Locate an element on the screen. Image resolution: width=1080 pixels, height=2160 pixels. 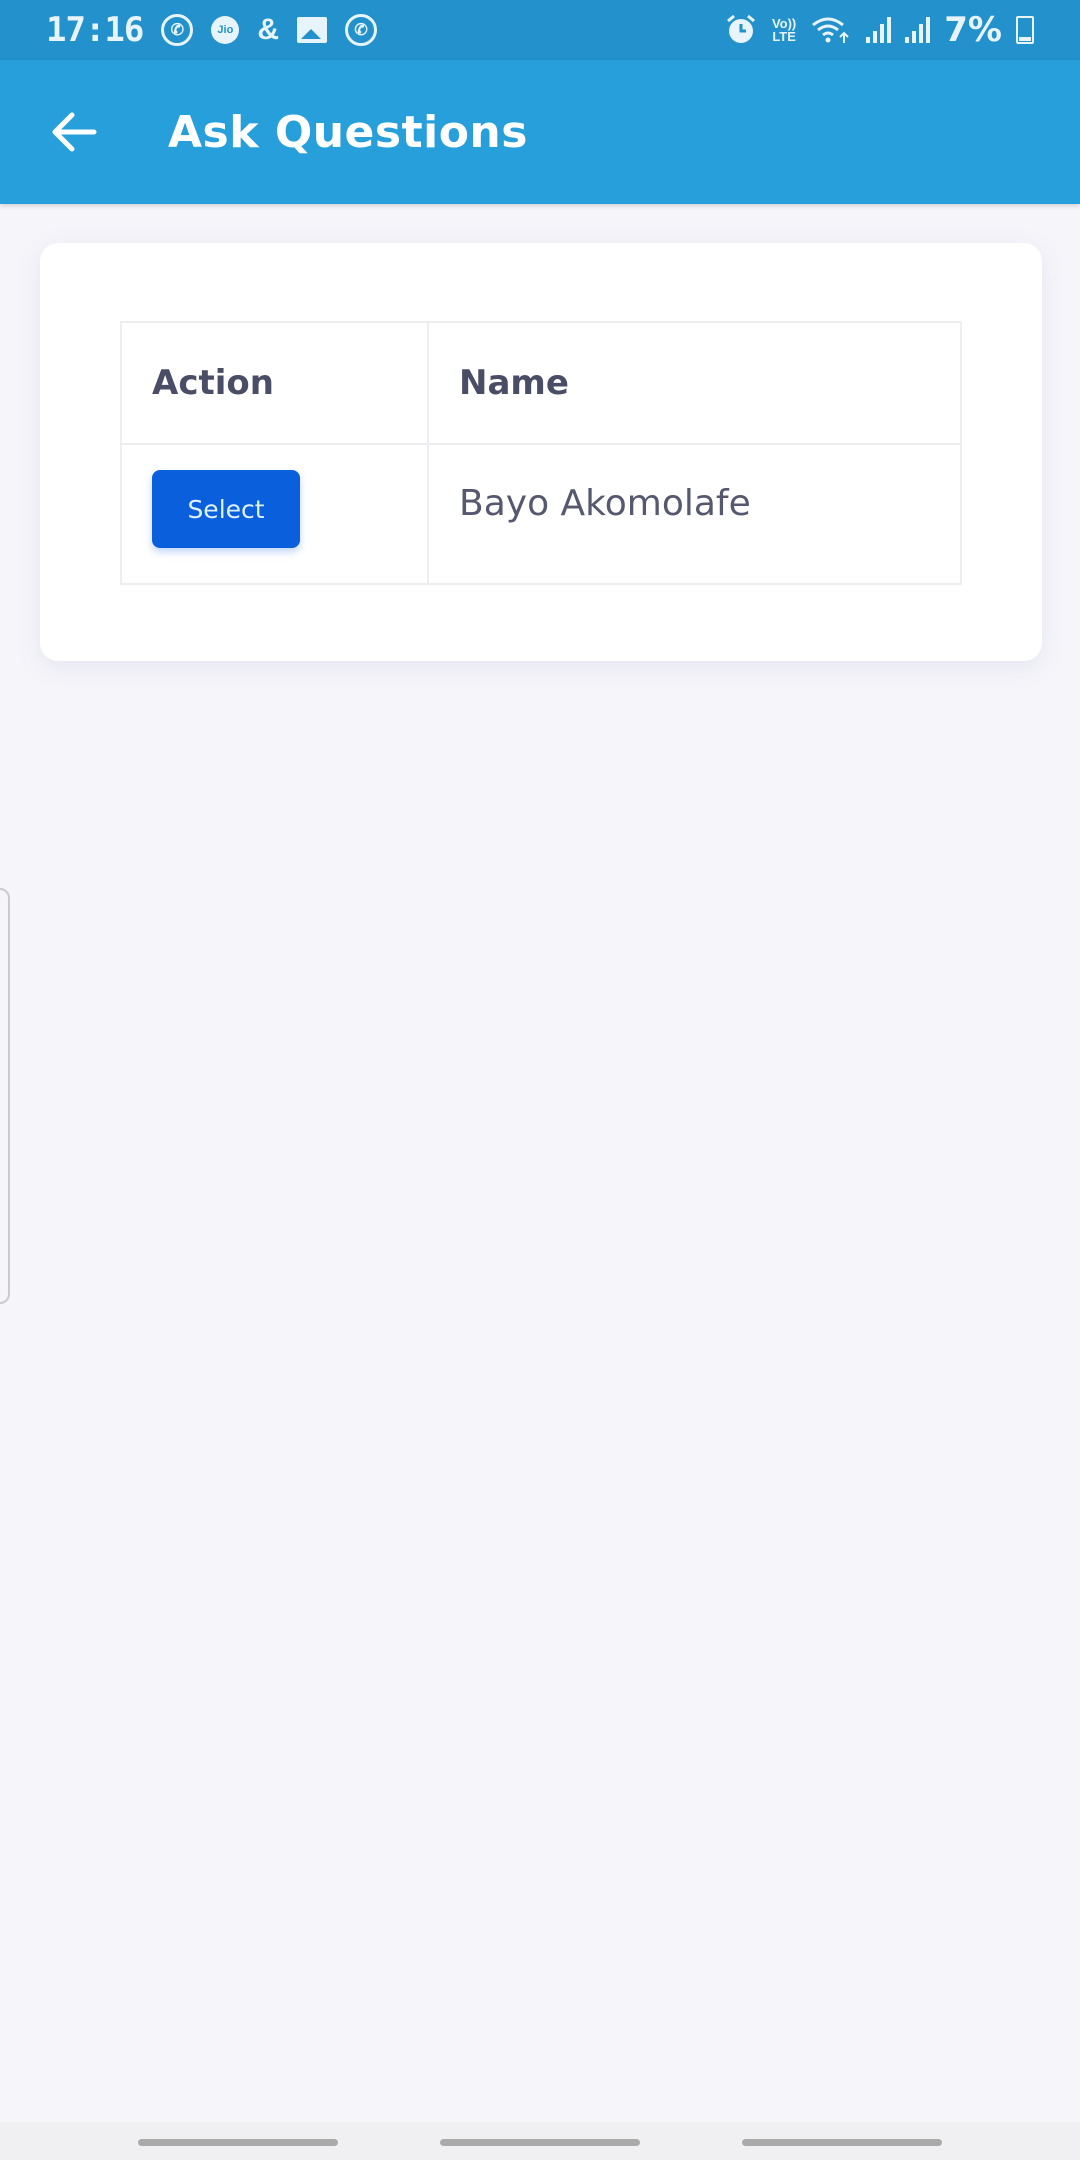
home-button is located at coordinates (540, 2142).